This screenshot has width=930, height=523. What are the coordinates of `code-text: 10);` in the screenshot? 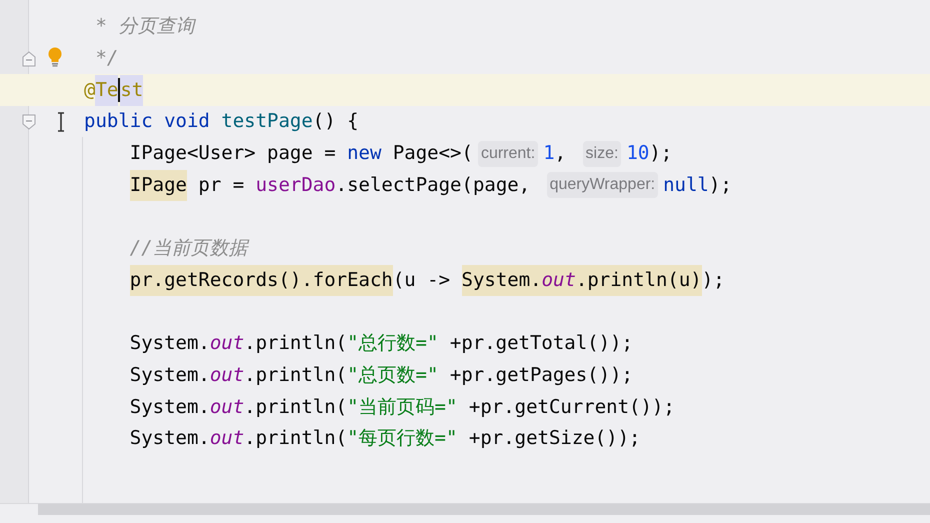 It's located at (649, 153).